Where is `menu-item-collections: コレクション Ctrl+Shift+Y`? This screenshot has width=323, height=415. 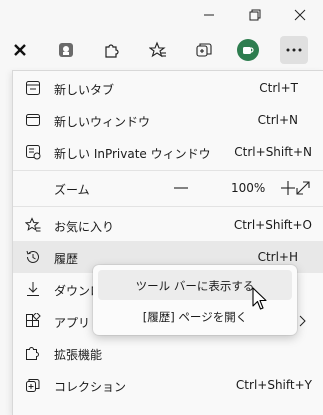
menu-item-collections: コレクション Ctrl+Shift+Y is located at coordinates (168, 385).